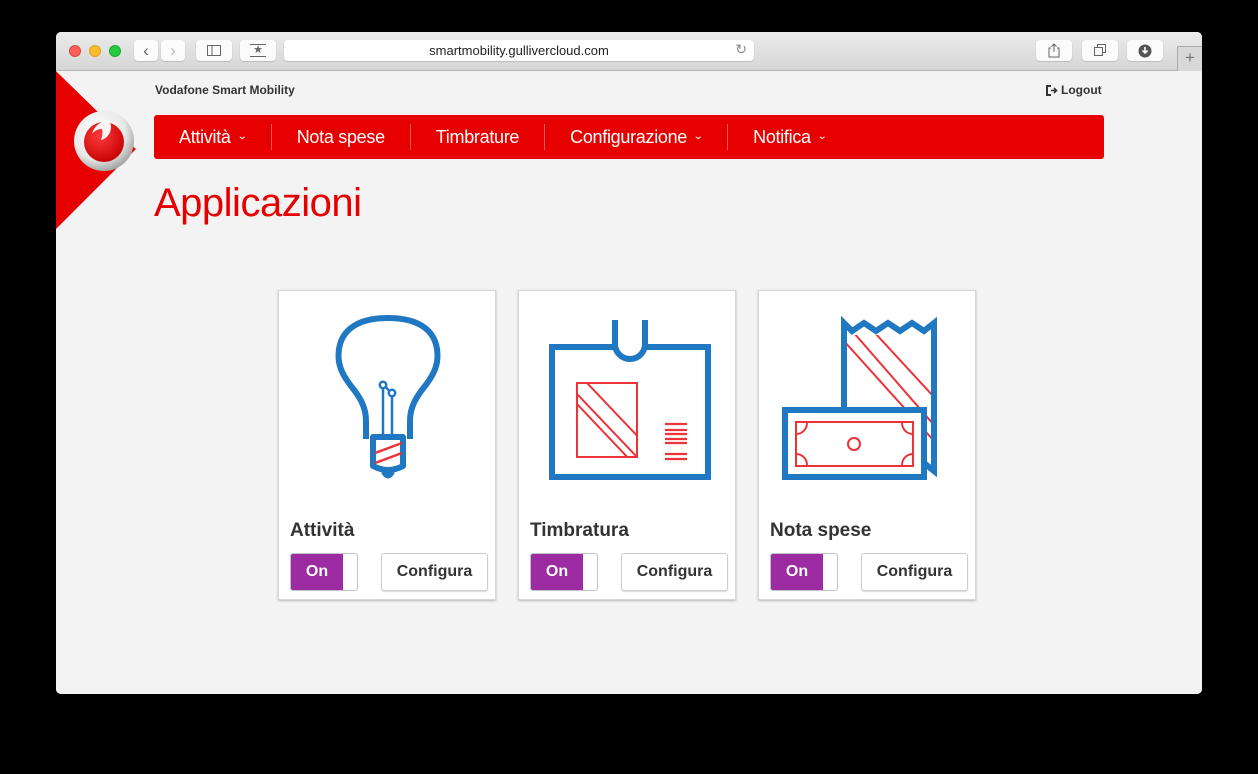 Image resolution: width=1258 pixels, height=774 pixels. What do you see at coordinates (782, 137) in the screenshot?
I see `nav-item-label: Notifica` at bounding box center [782, 137].